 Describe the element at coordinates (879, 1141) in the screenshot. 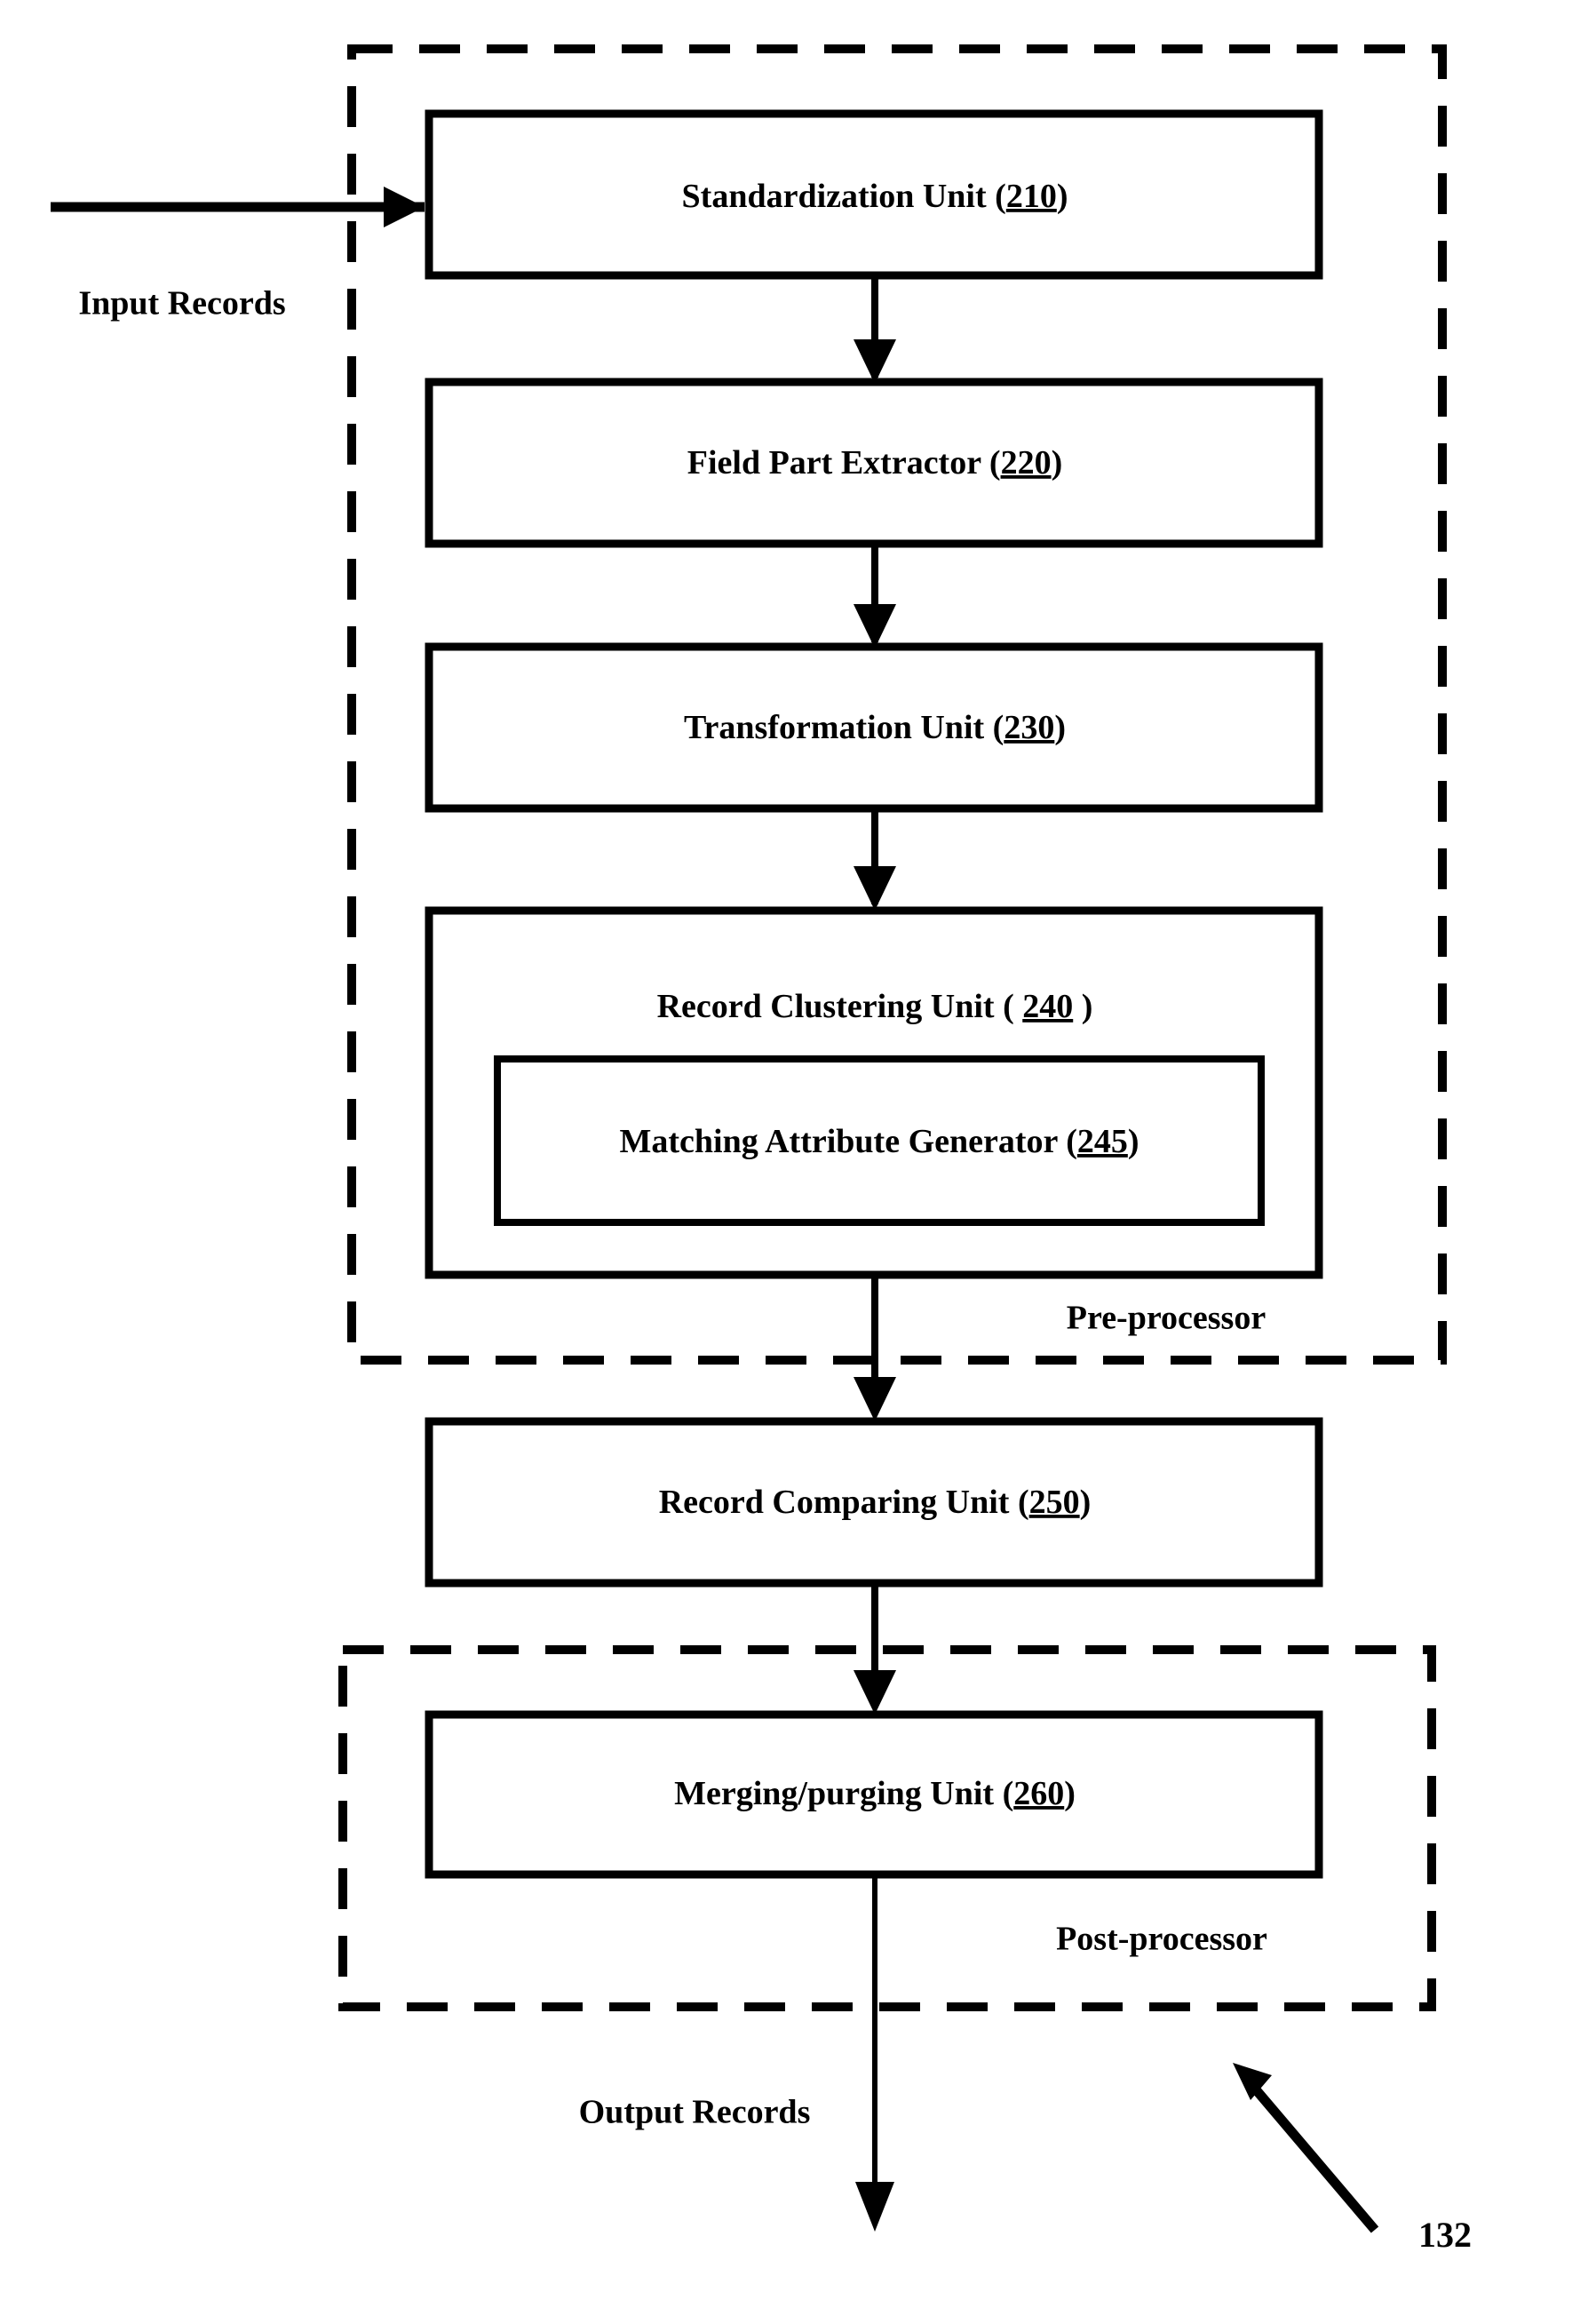

I see `unit-label-matching-attribute-generator: Matching Attribute Generator (245)` at that location.